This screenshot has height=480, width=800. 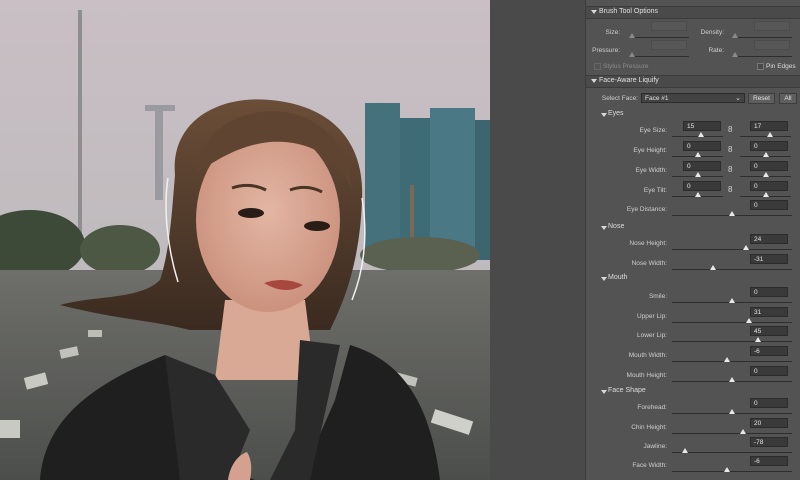 What do you see at coordinates (763, 56) in the screenshot?
I see `rate-slider` at bounding box center [763, 56].